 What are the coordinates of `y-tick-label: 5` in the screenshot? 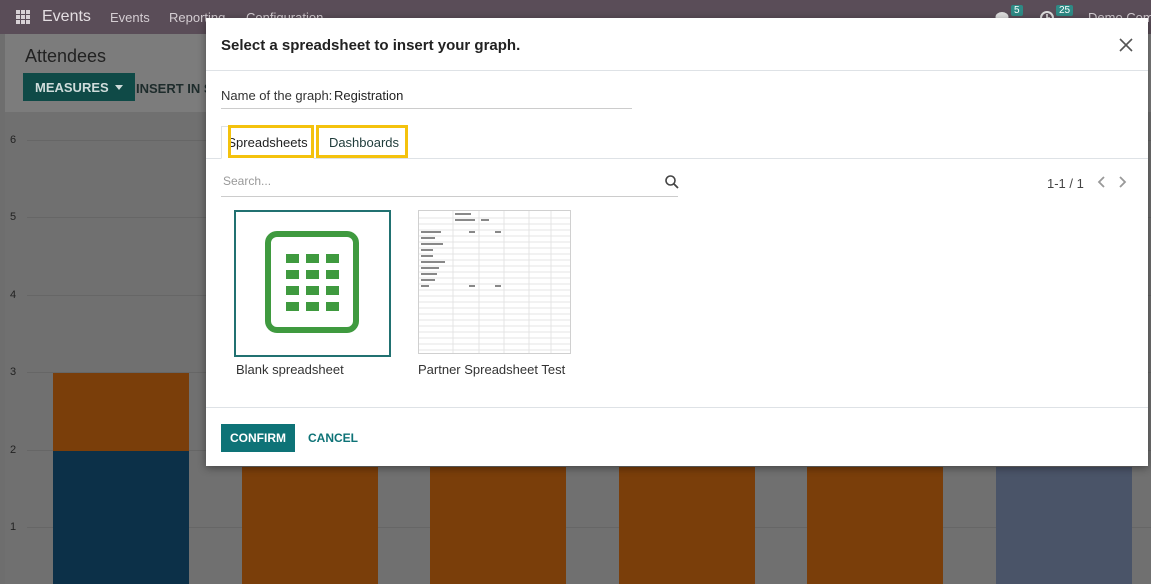 It's located at (13, 217).